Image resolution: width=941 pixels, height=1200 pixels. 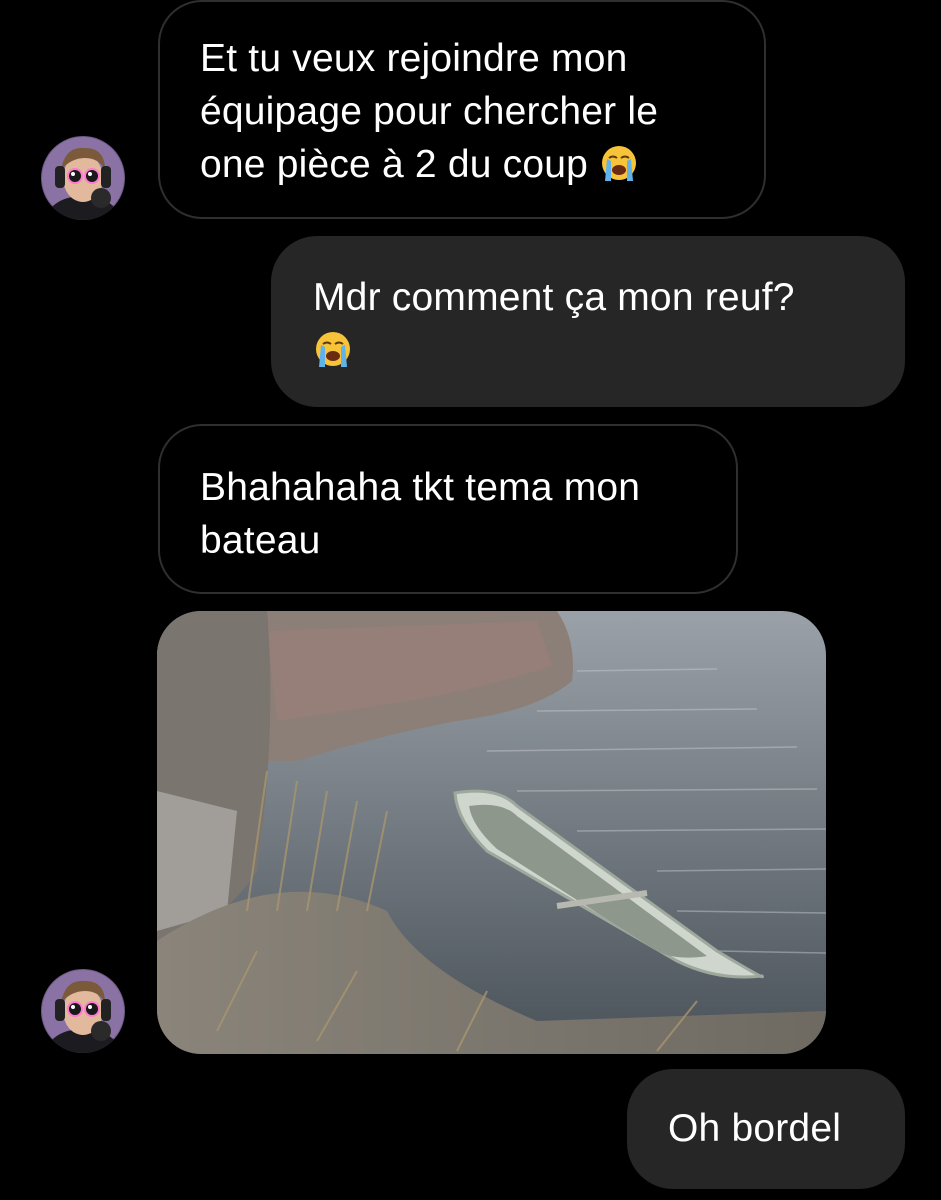 I want to click on message-text: Mdr comment ça mon reuf?, so click(x=554, y=297).